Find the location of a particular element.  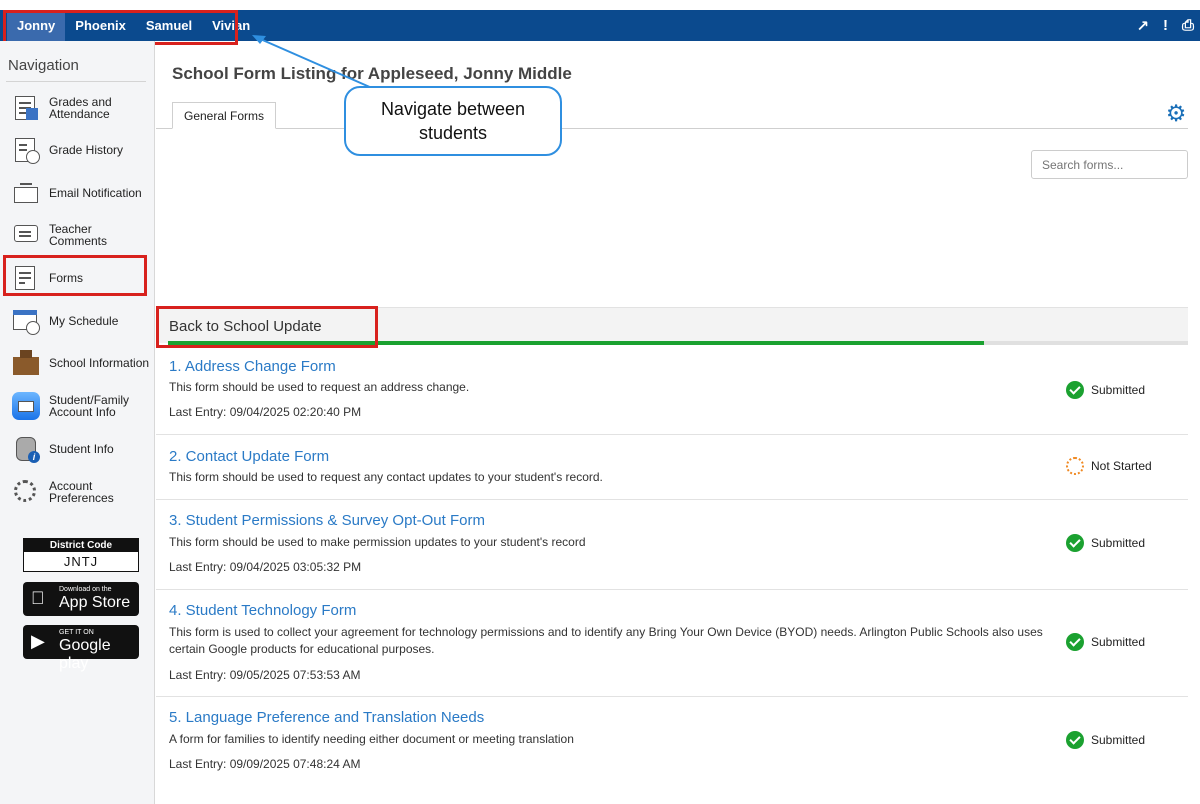

callout-note: Navigate between students is located at coordinates (453, 121).